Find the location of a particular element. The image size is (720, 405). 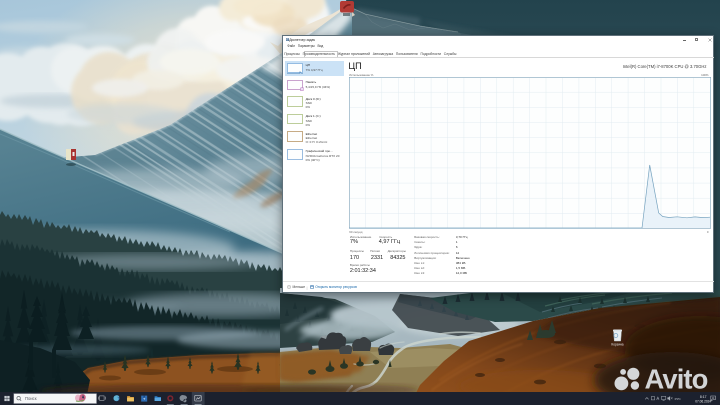

svg-text: РУС is located at coordinates (678, 399).